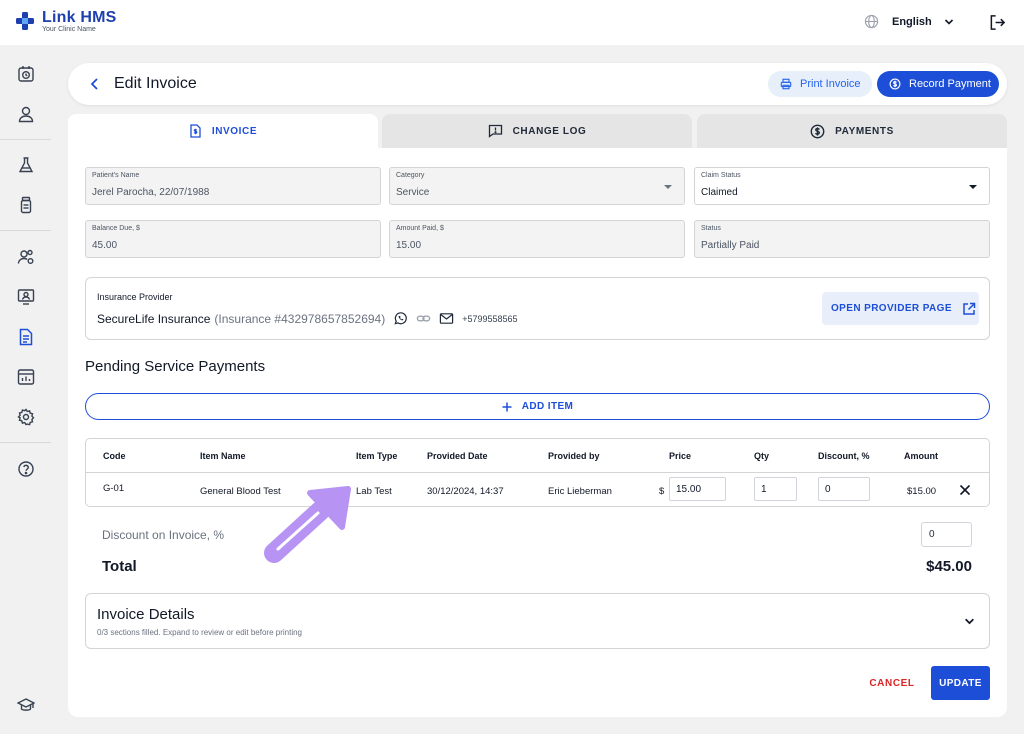 This screenshot has width=1024, height=734. I want to click on help-circle-icon, so click(26, 469).